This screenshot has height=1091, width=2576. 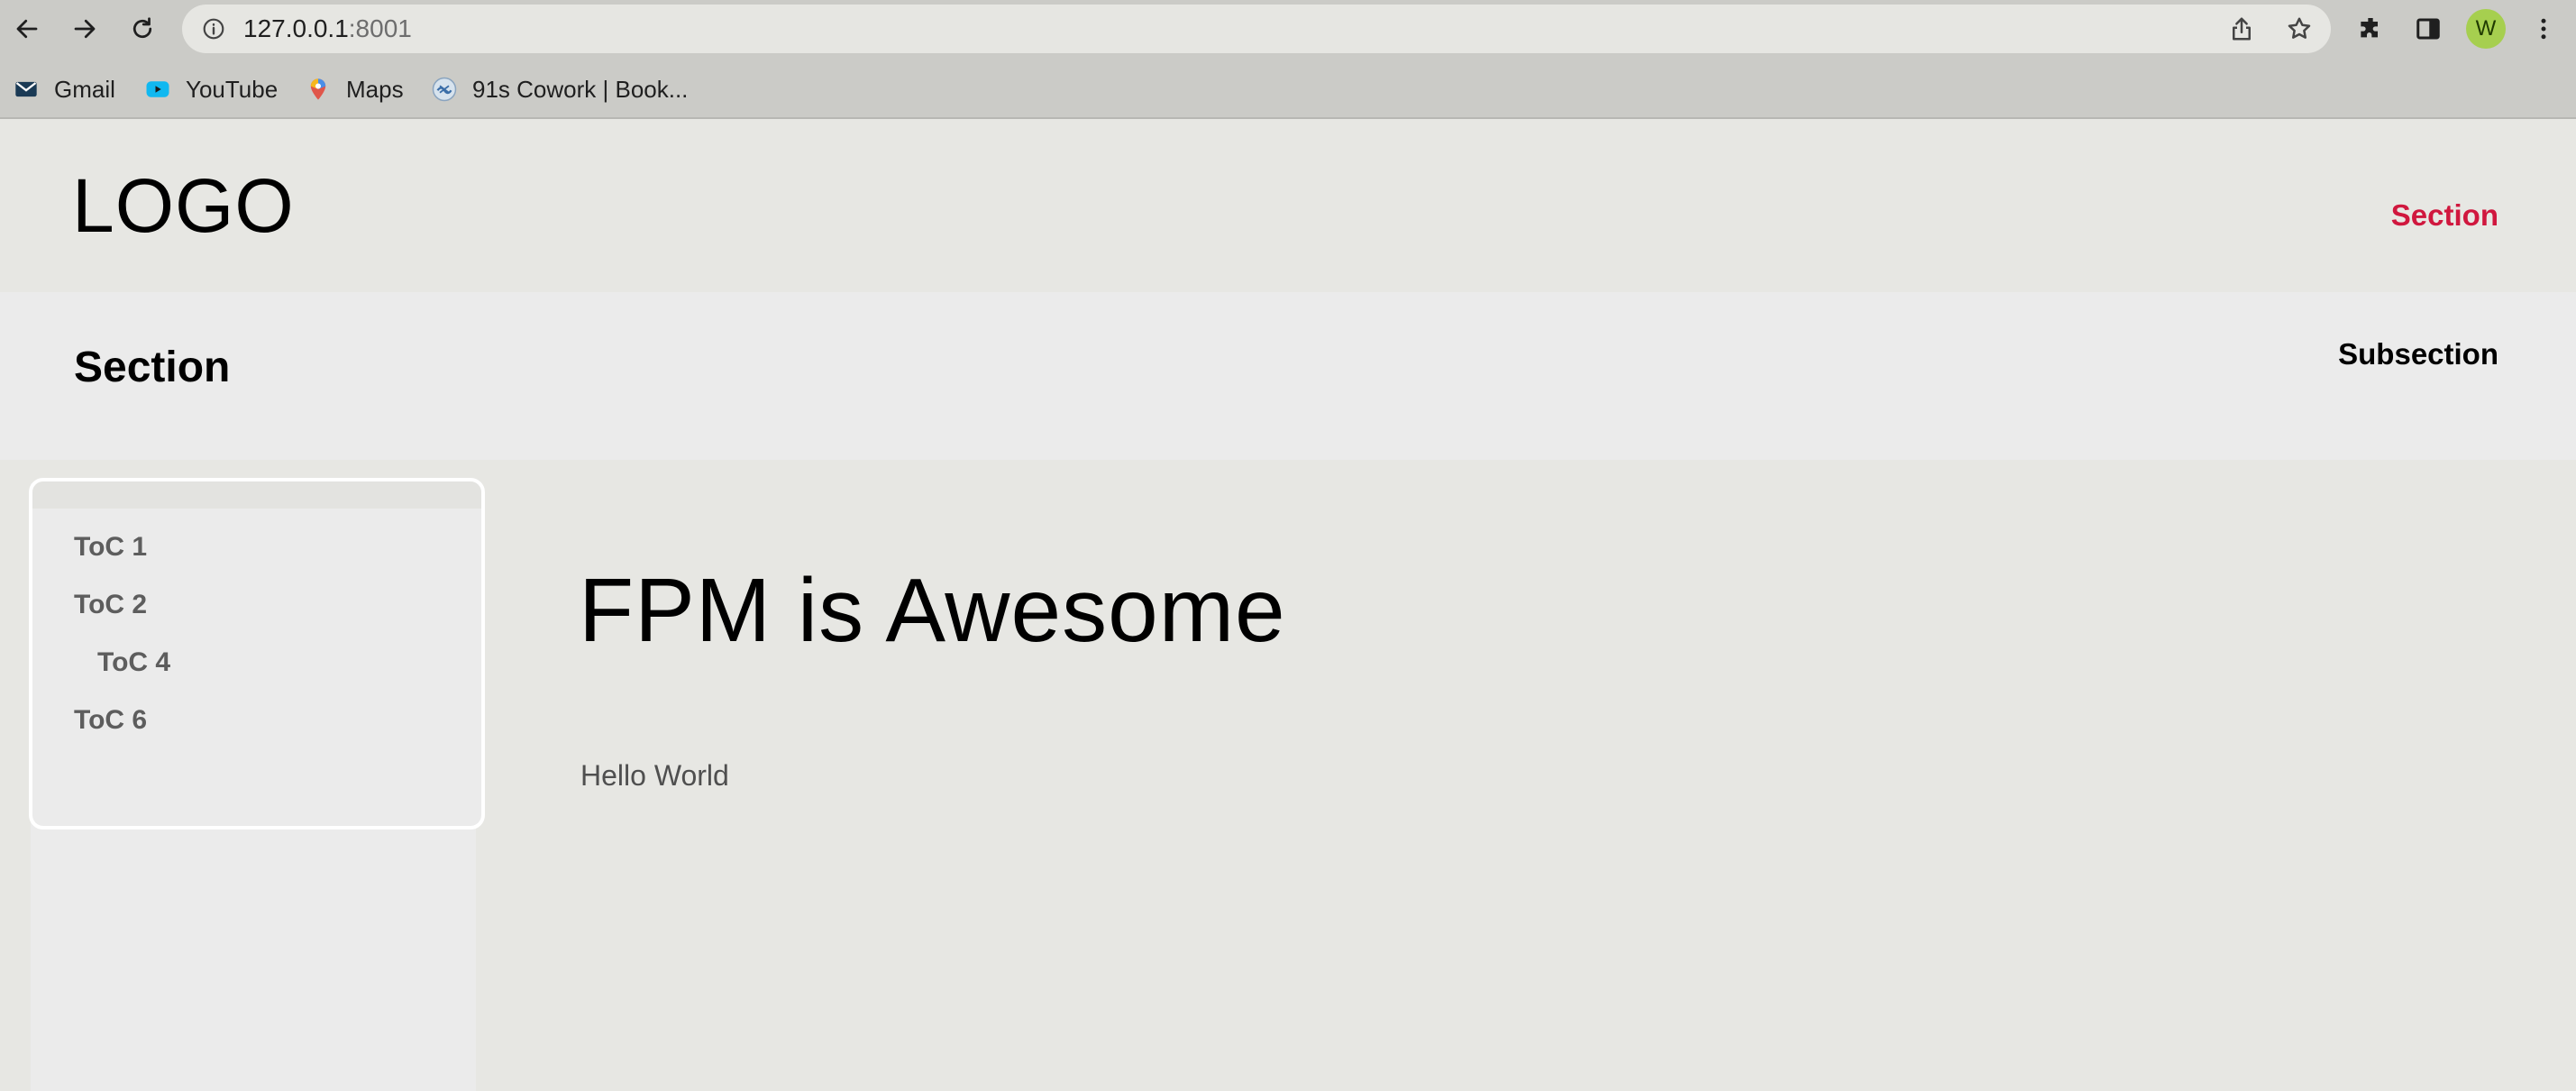 What do you see at coordinates (2241, 28) in the screenshot?
I see `share-icon` at bounding box center [2241, 28].